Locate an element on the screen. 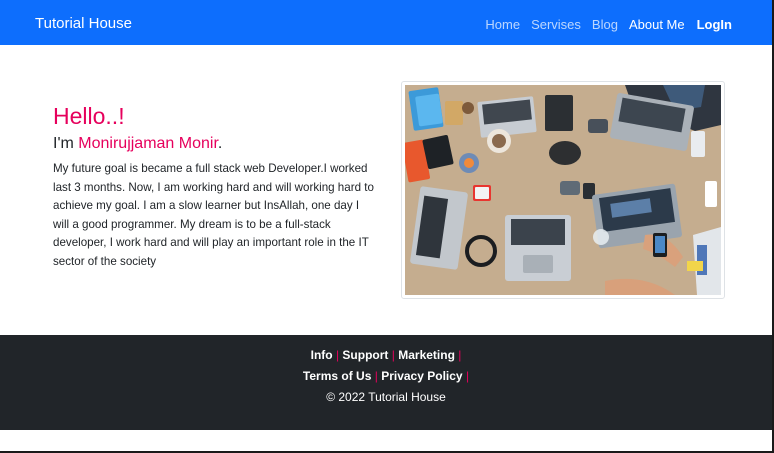 Image resolution: width=774 pixels, height=453 pixels. nav-link-login: LogIn is located at coordinates (714, 24).